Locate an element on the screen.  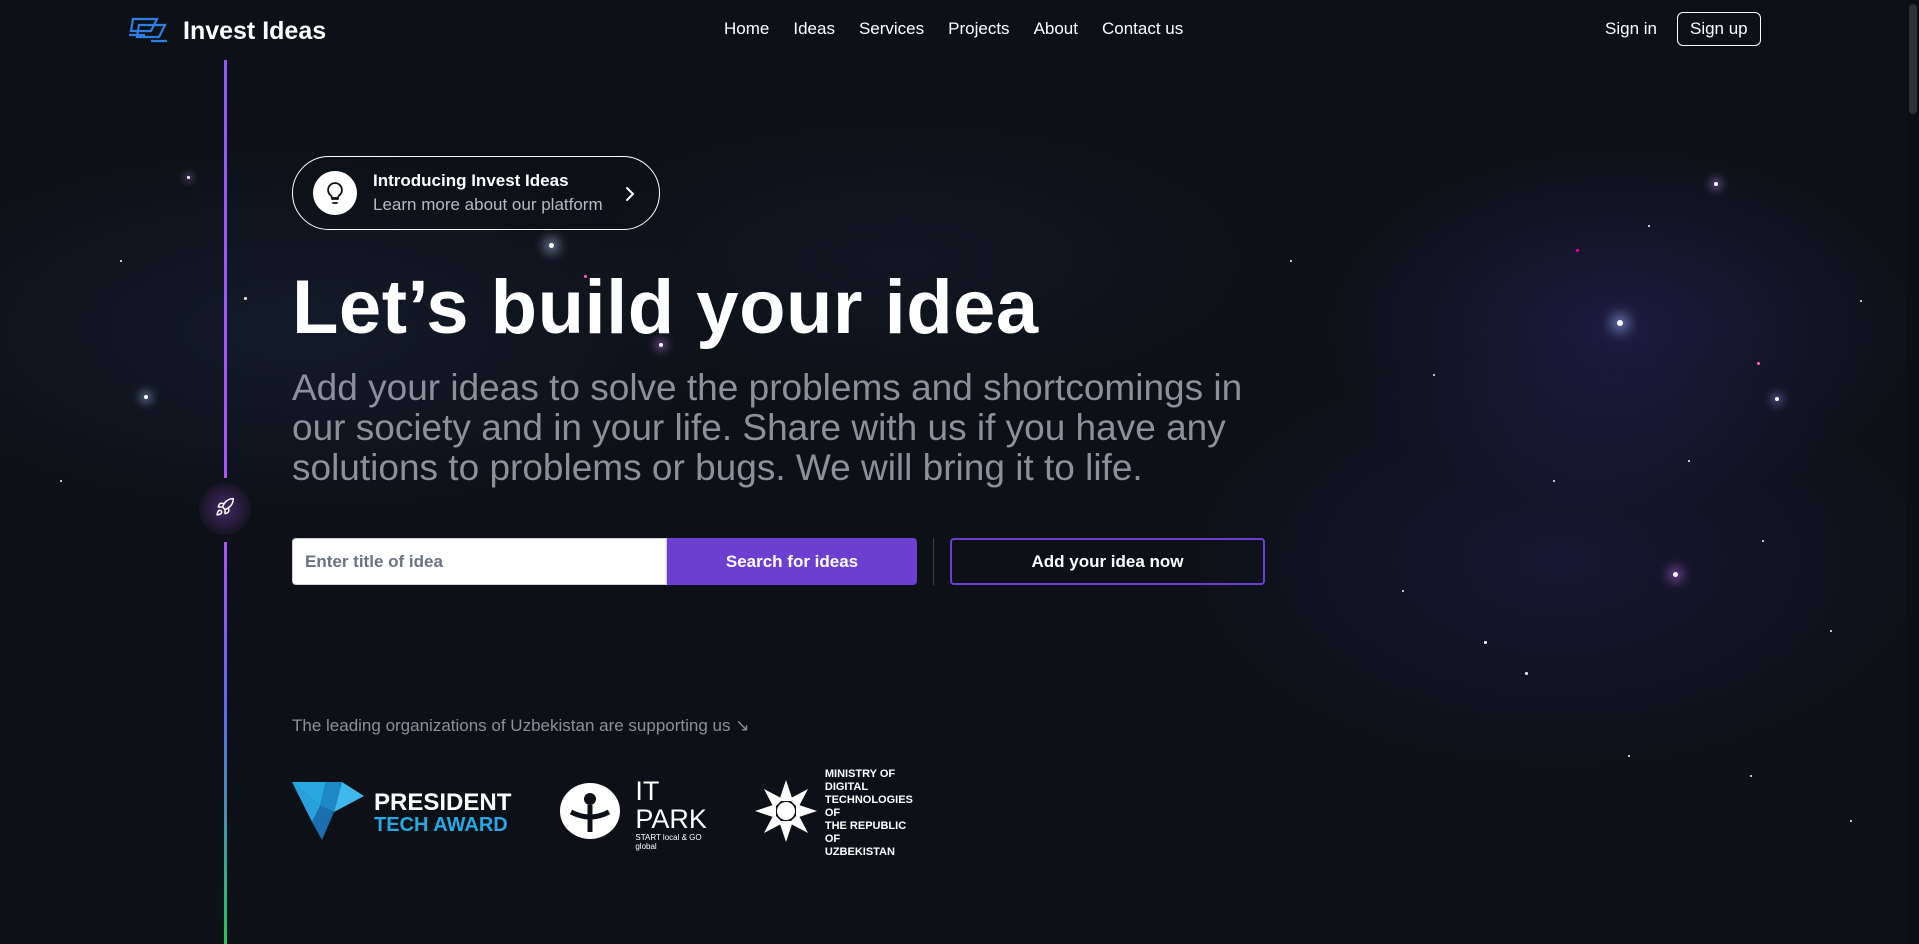
ministry-line-1: MINISTRY OF is located at coordinates (860, 774).